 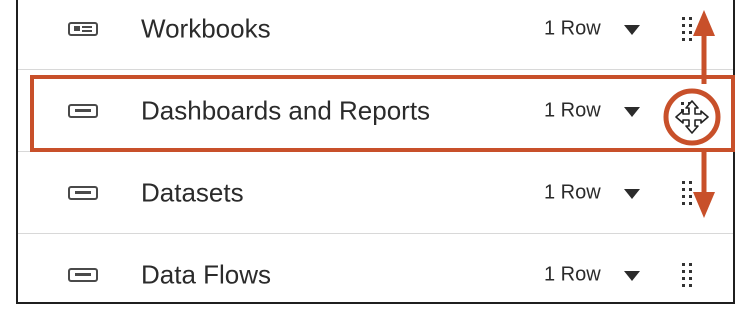 What do you see at coordinates (704, 184) in the screenshot?
I see `down-arrow-icon` at bounding box center [704, 184].